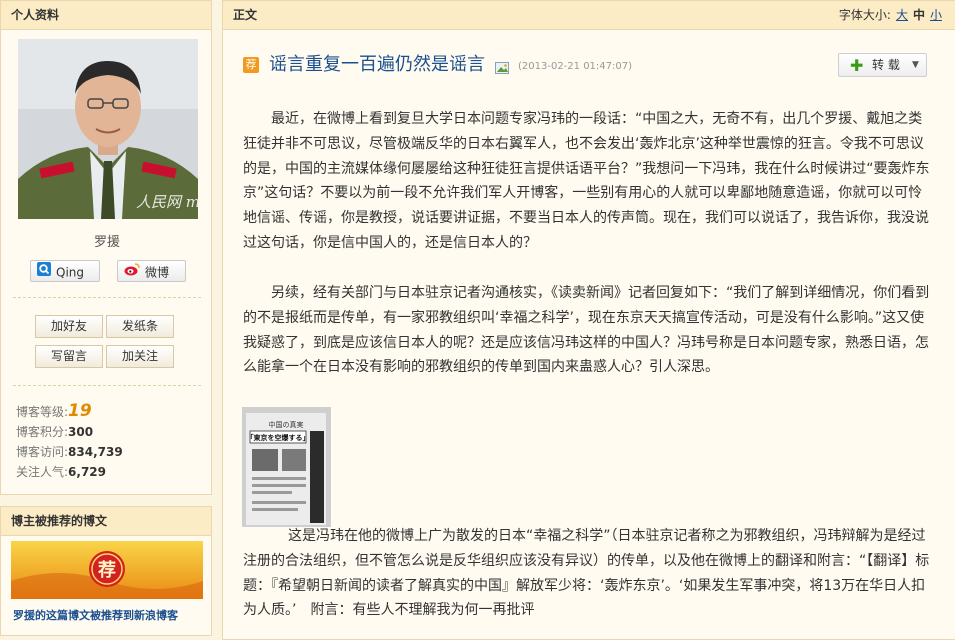  I want to click on qing-label: Qing, so click(70, 272).